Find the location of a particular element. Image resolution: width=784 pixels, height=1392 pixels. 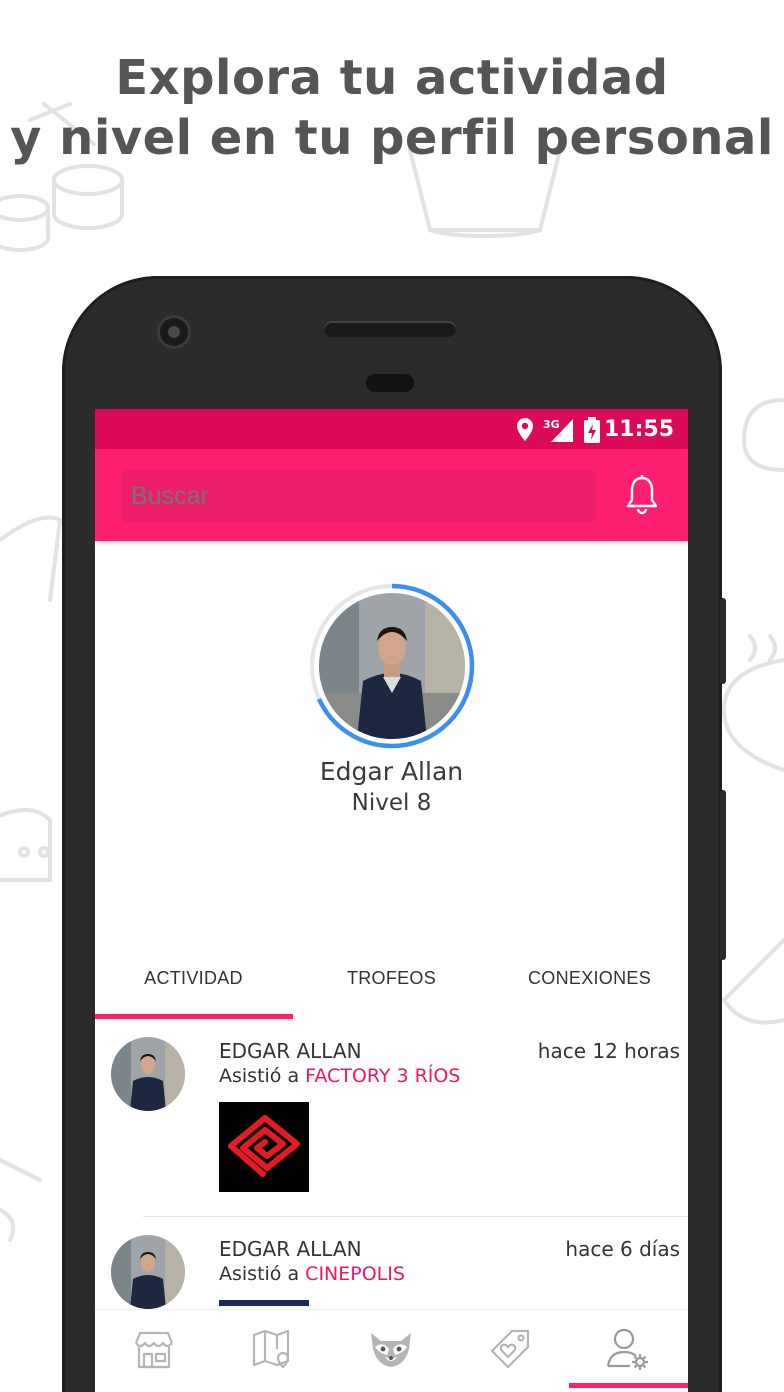

front-camera is located at coordinates (174, 332).